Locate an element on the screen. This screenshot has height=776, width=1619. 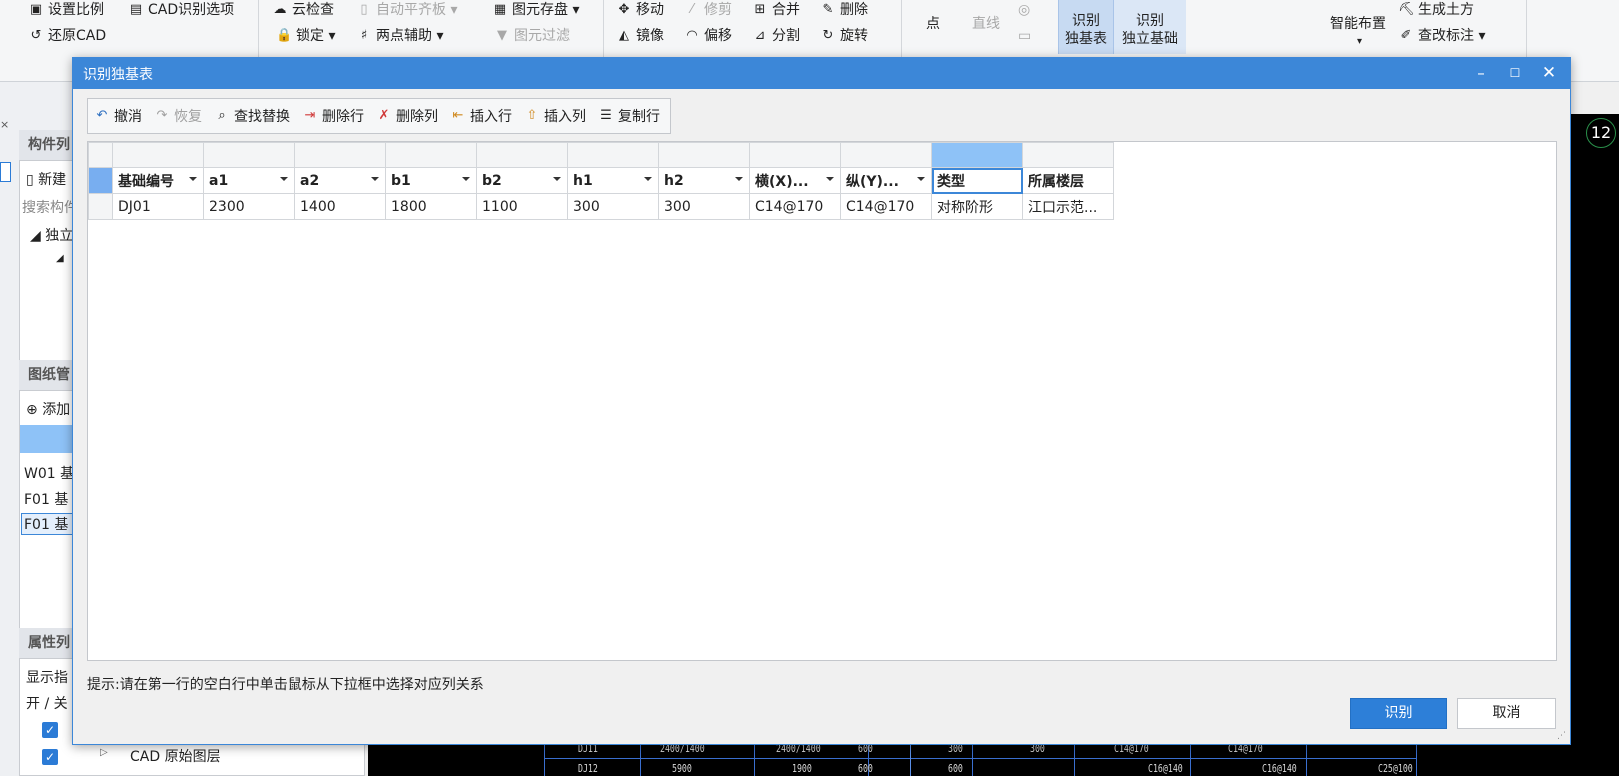
column-select: a1 is located at coordinates (249, 180).